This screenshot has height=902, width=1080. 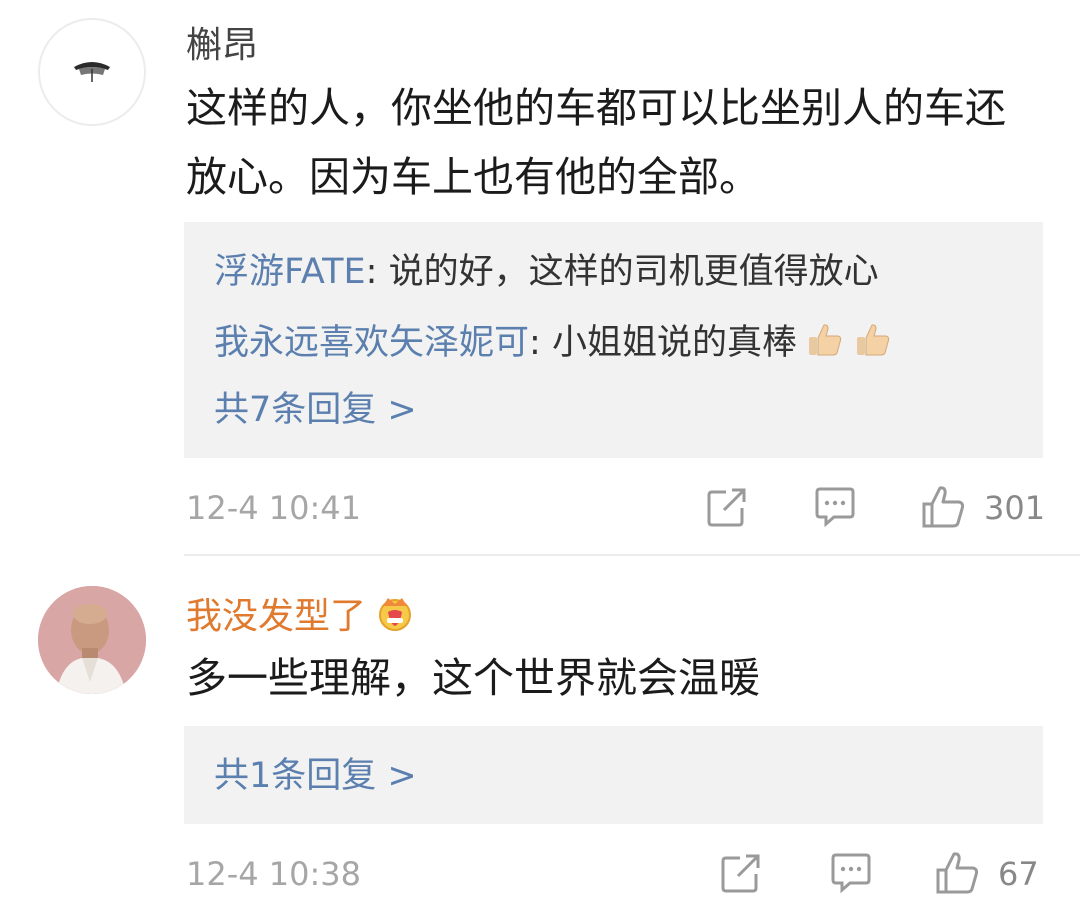 What do you see at coordinates (596, 142) in the screenshot?
I see `comment-text: 这样的人，你坐他的车都可以比坐别人的车还放心。因为车上也有他的全部。` at bounding box center [596, 142].